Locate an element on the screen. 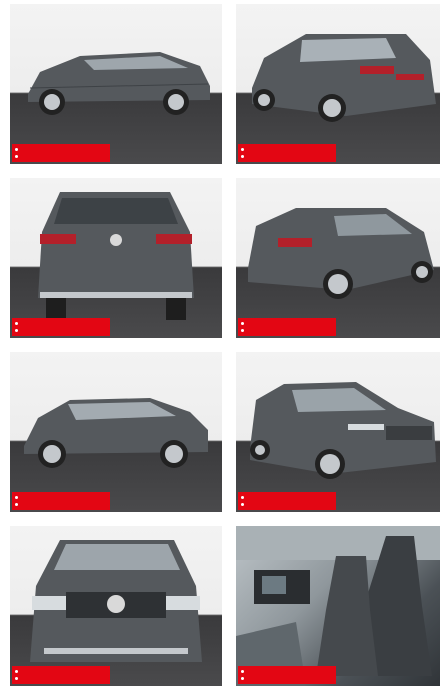 Image resolution: width=440 pixels, height=686 pixels. car-interior-image is located at coordinates (338, 606).